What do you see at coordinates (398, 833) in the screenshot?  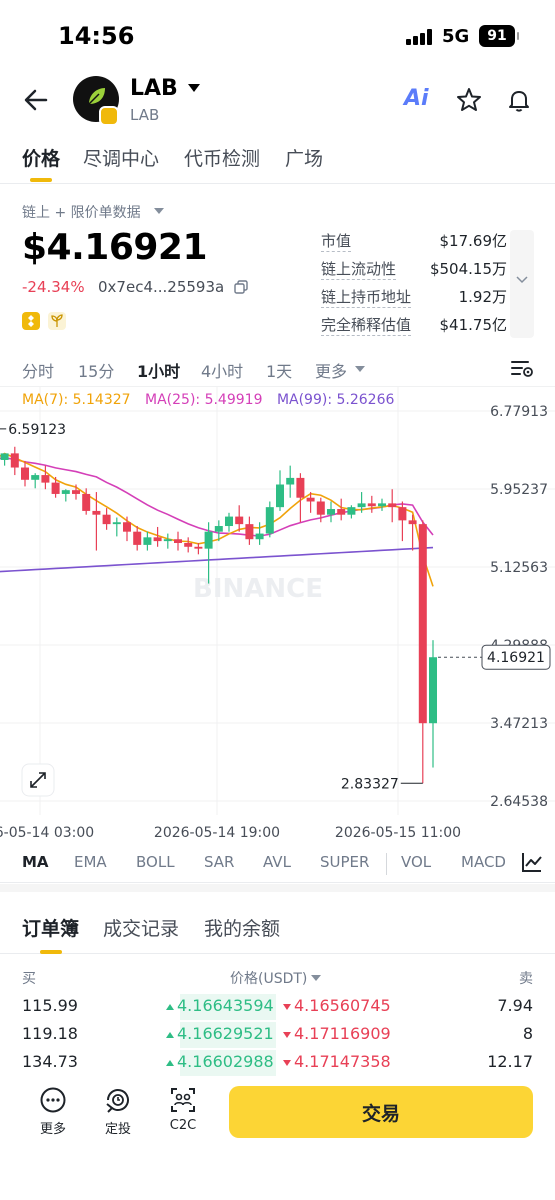 I see `x-tick-label: 2026-05-15 11:00` at bounding box center [398, 833].